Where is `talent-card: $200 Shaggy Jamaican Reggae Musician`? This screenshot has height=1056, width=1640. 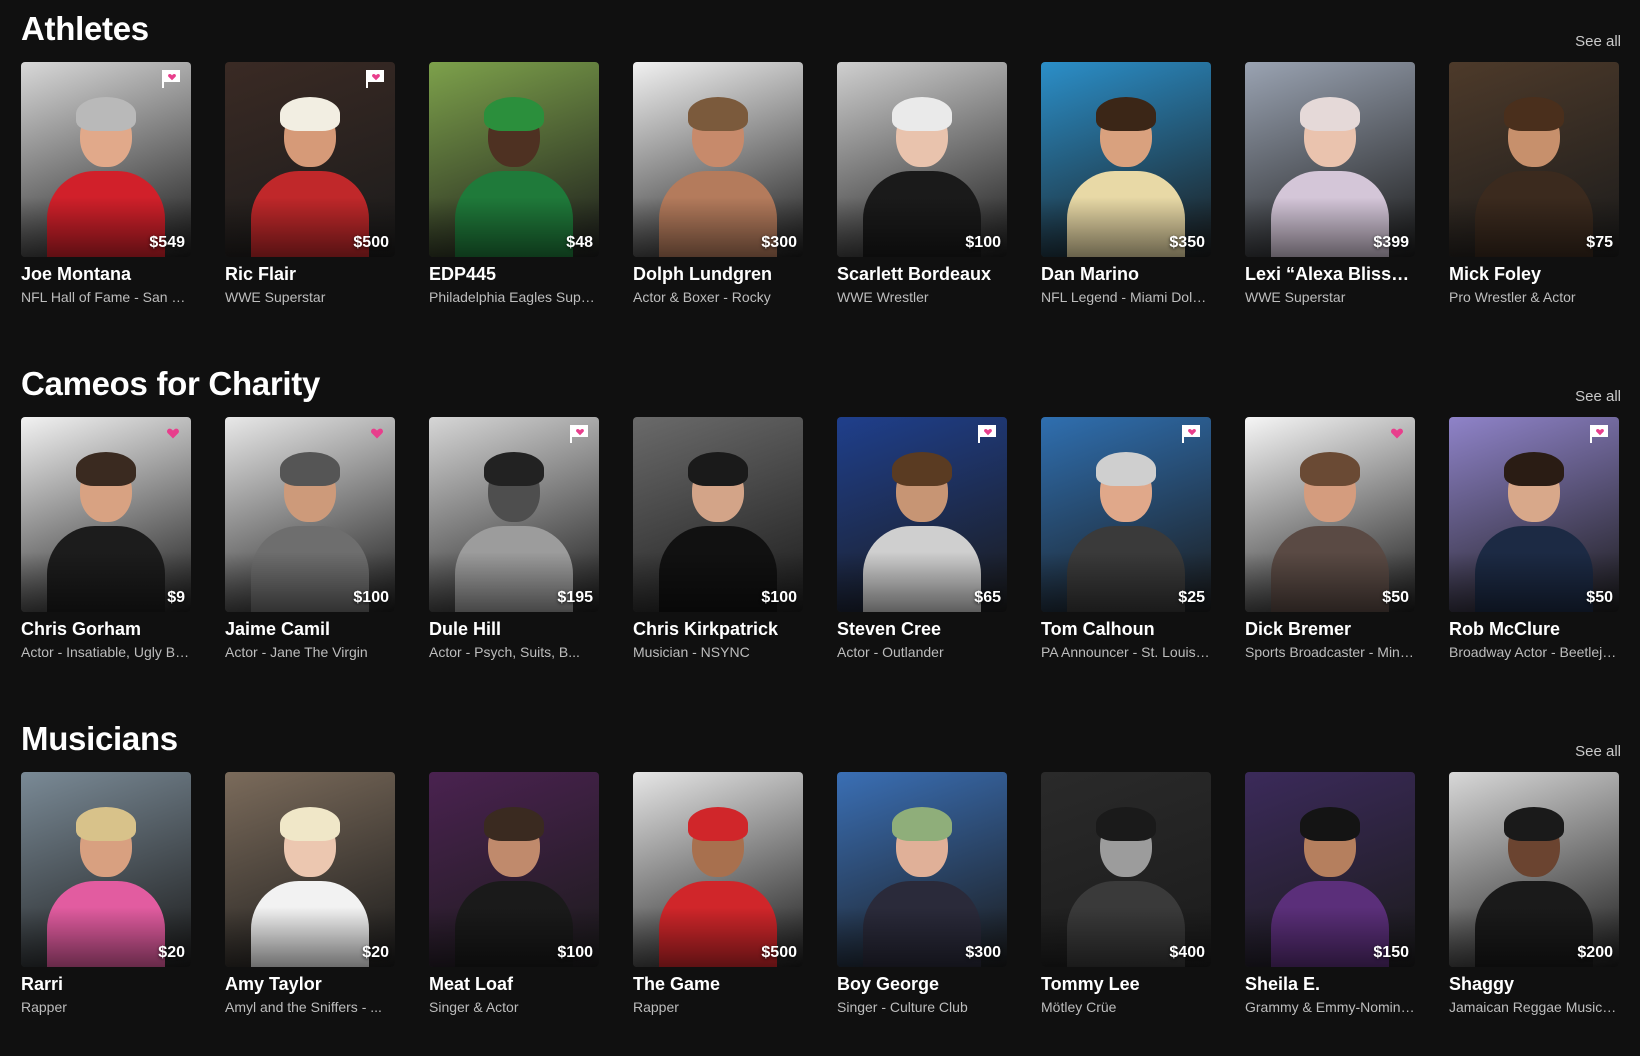
talent-card: $200 Shaggy Jamaican Reggae Musician is located at coordinates (1534, 894).